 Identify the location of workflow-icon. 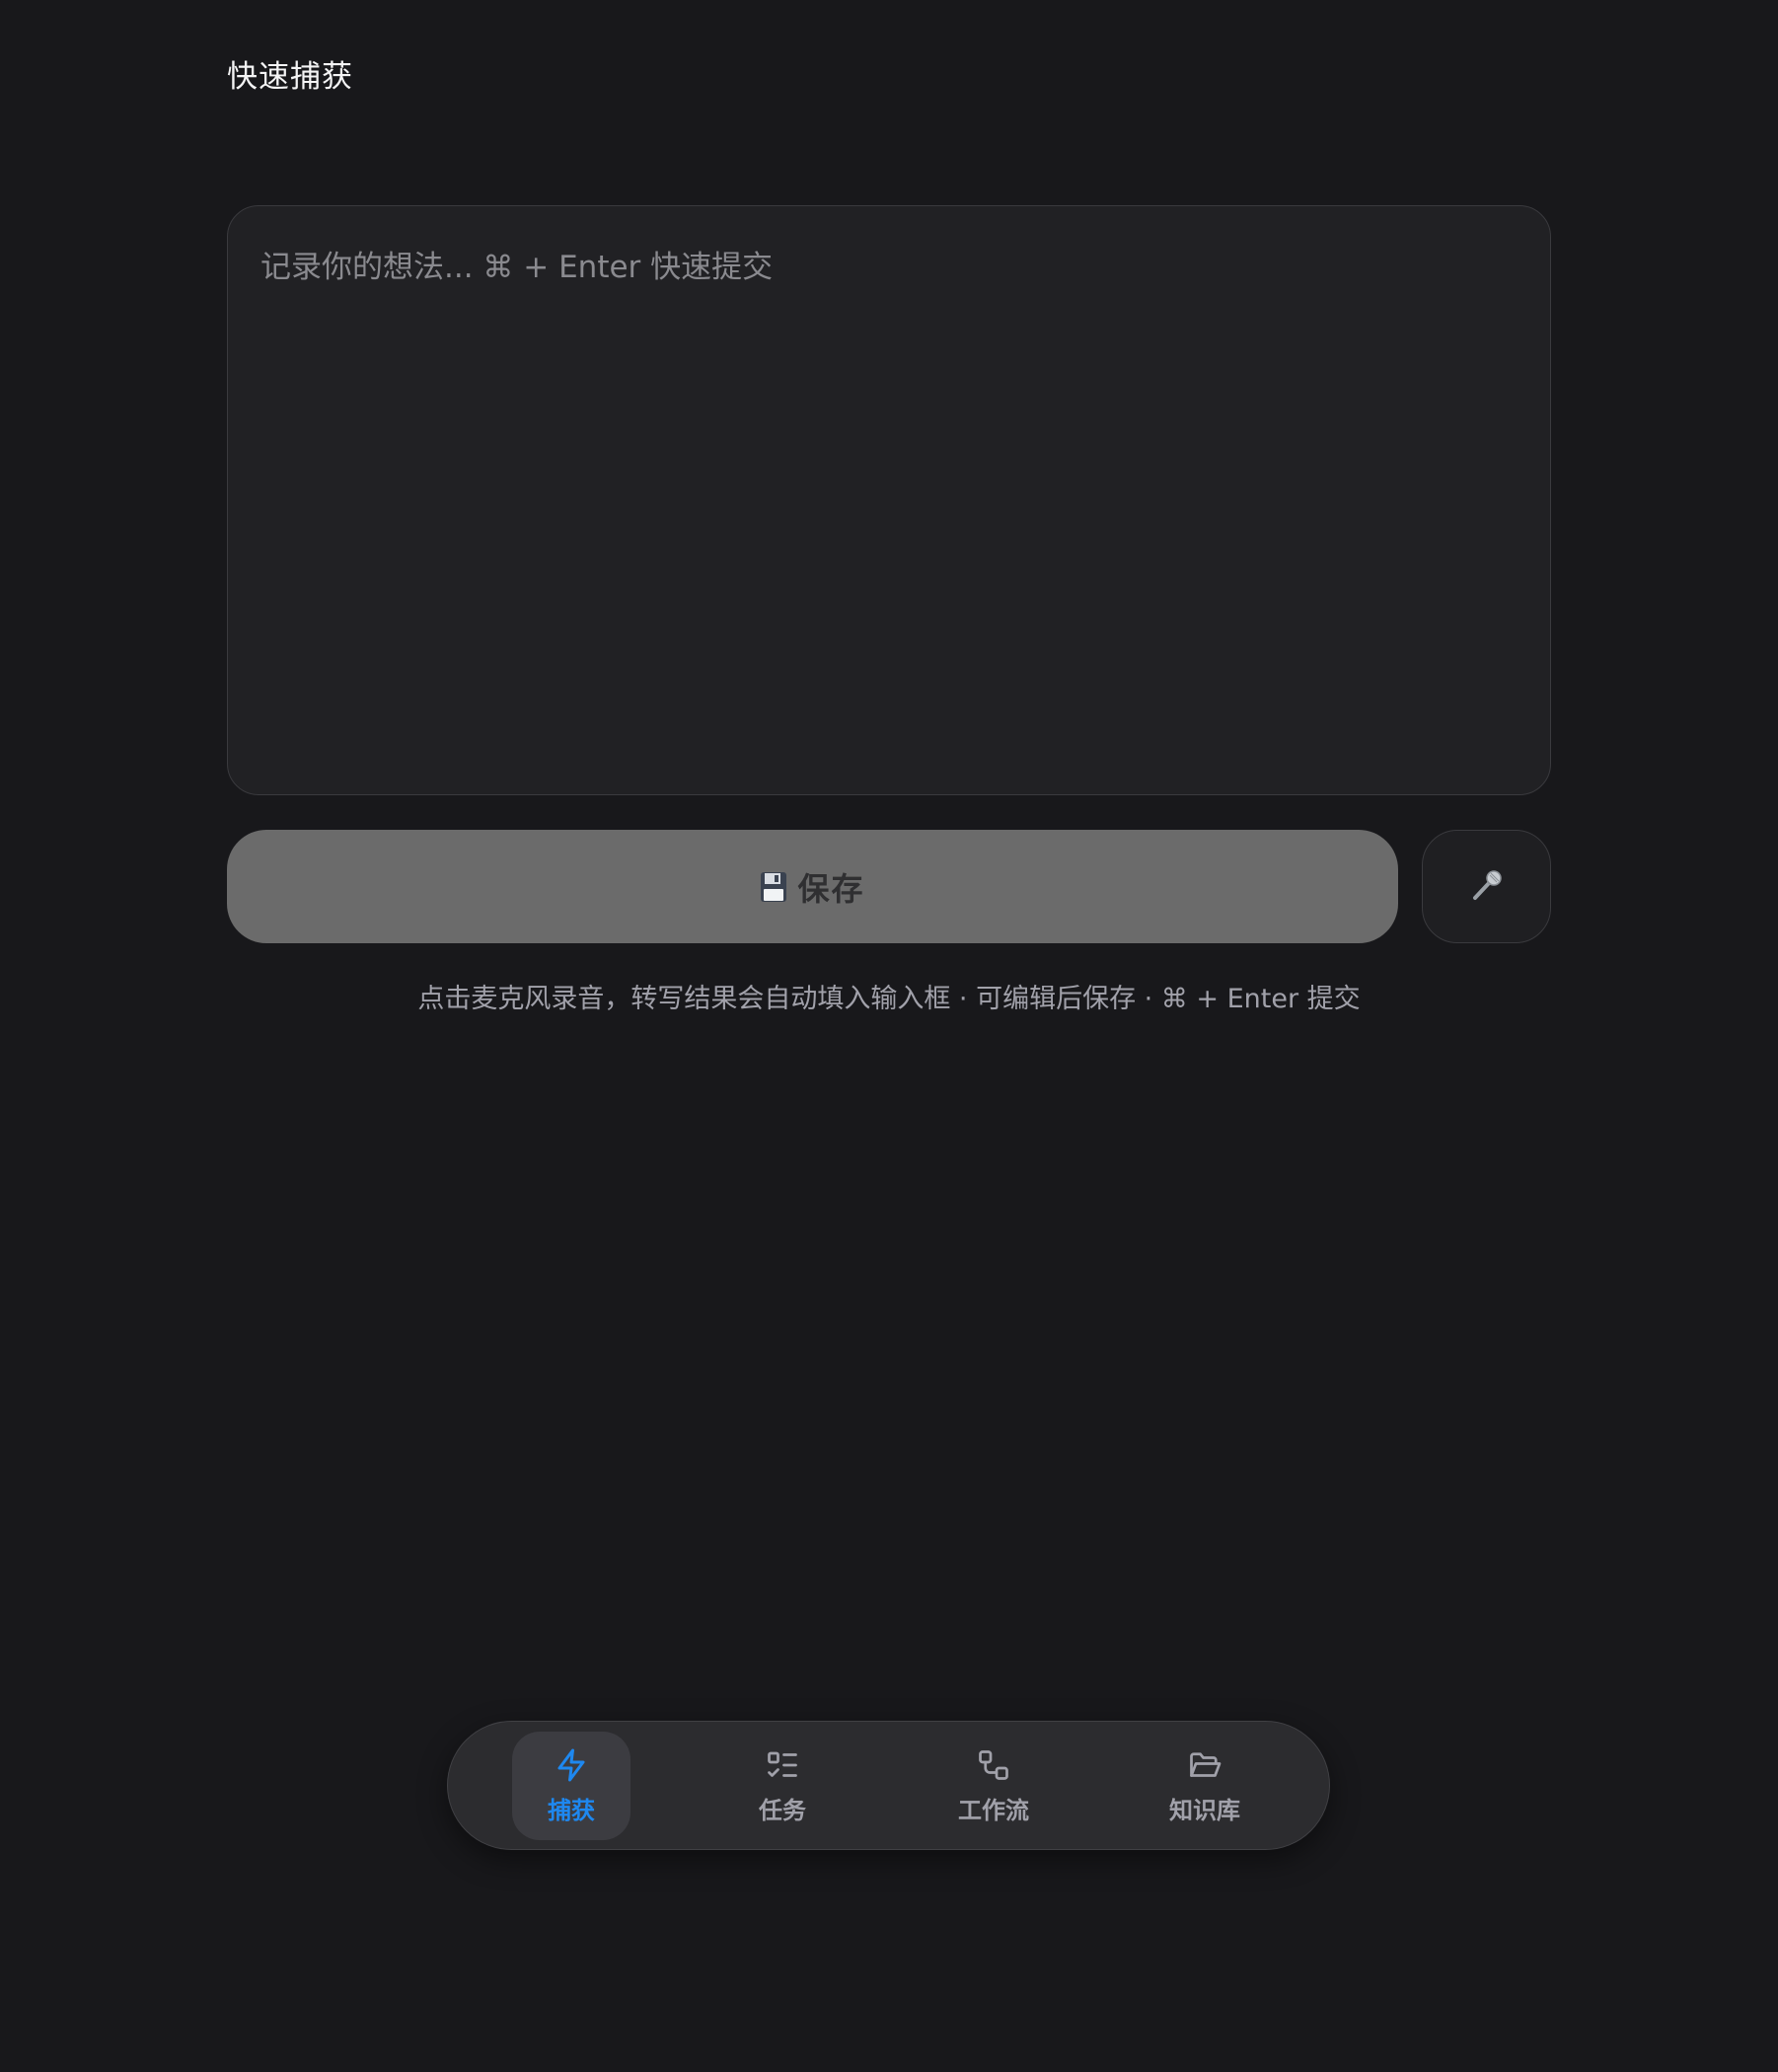
(993, 1767).